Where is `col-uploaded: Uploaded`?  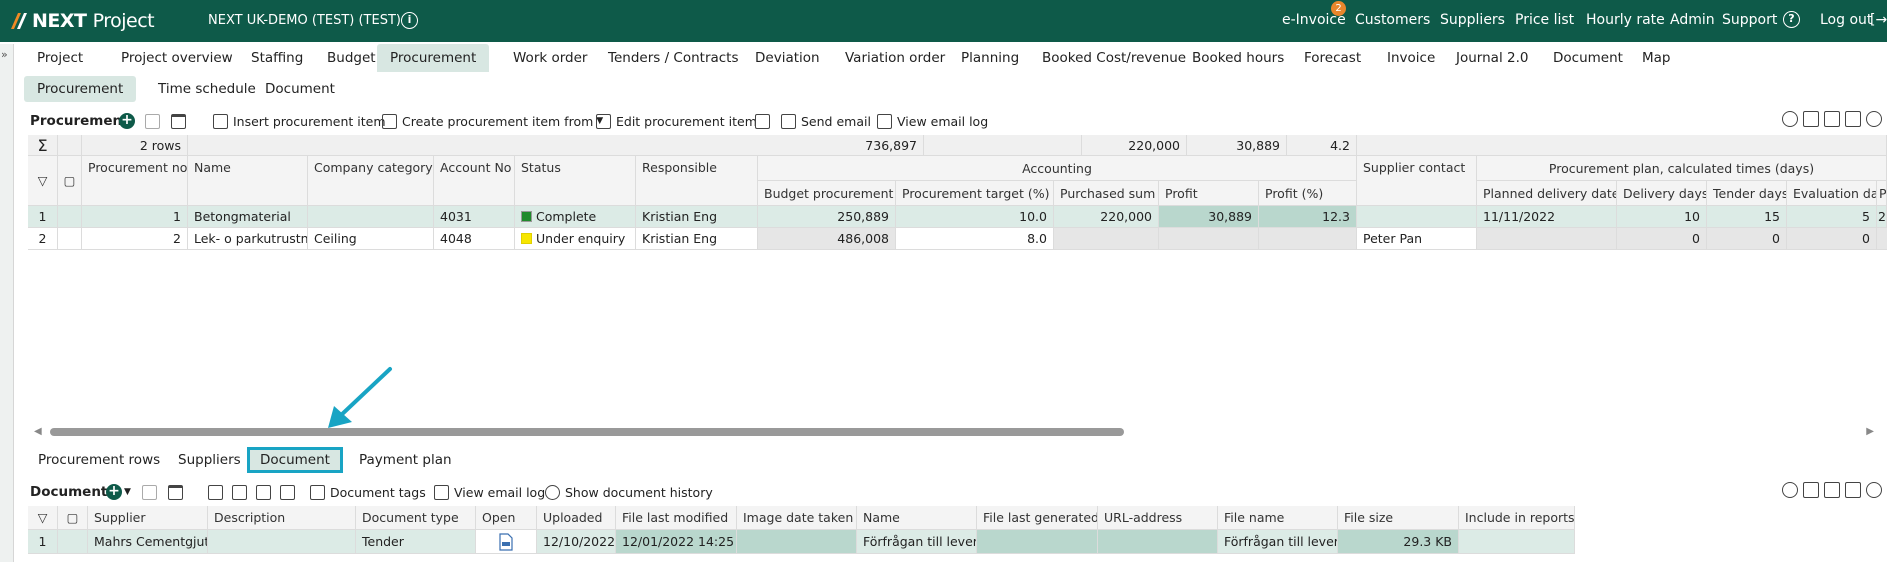 col-uploaded: Uploaded is located at coordinates (576, 518).